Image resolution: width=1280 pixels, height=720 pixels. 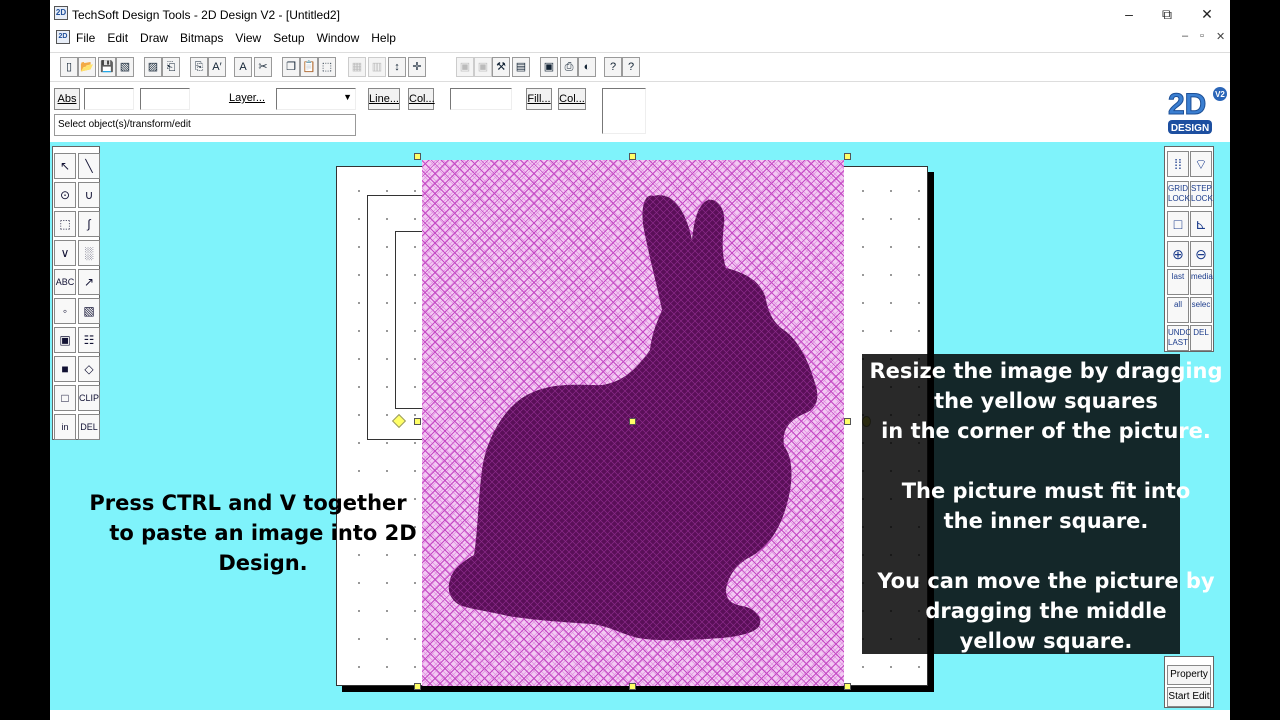 What do you see at coordinates (65, 311) in the screenshot?
I see `points-icon: ◦` at bounding box center [65, 311].